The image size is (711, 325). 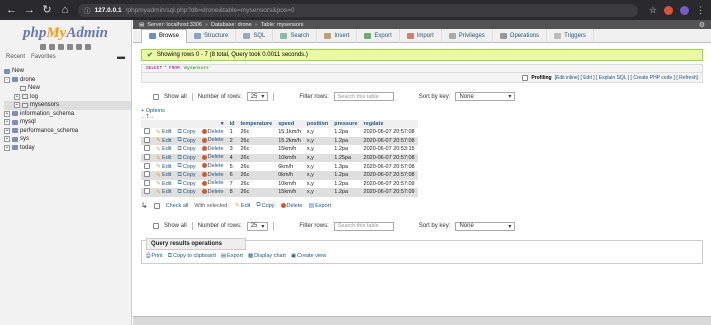 I want to click on cell-id: 6, so click(x=232, y=175).